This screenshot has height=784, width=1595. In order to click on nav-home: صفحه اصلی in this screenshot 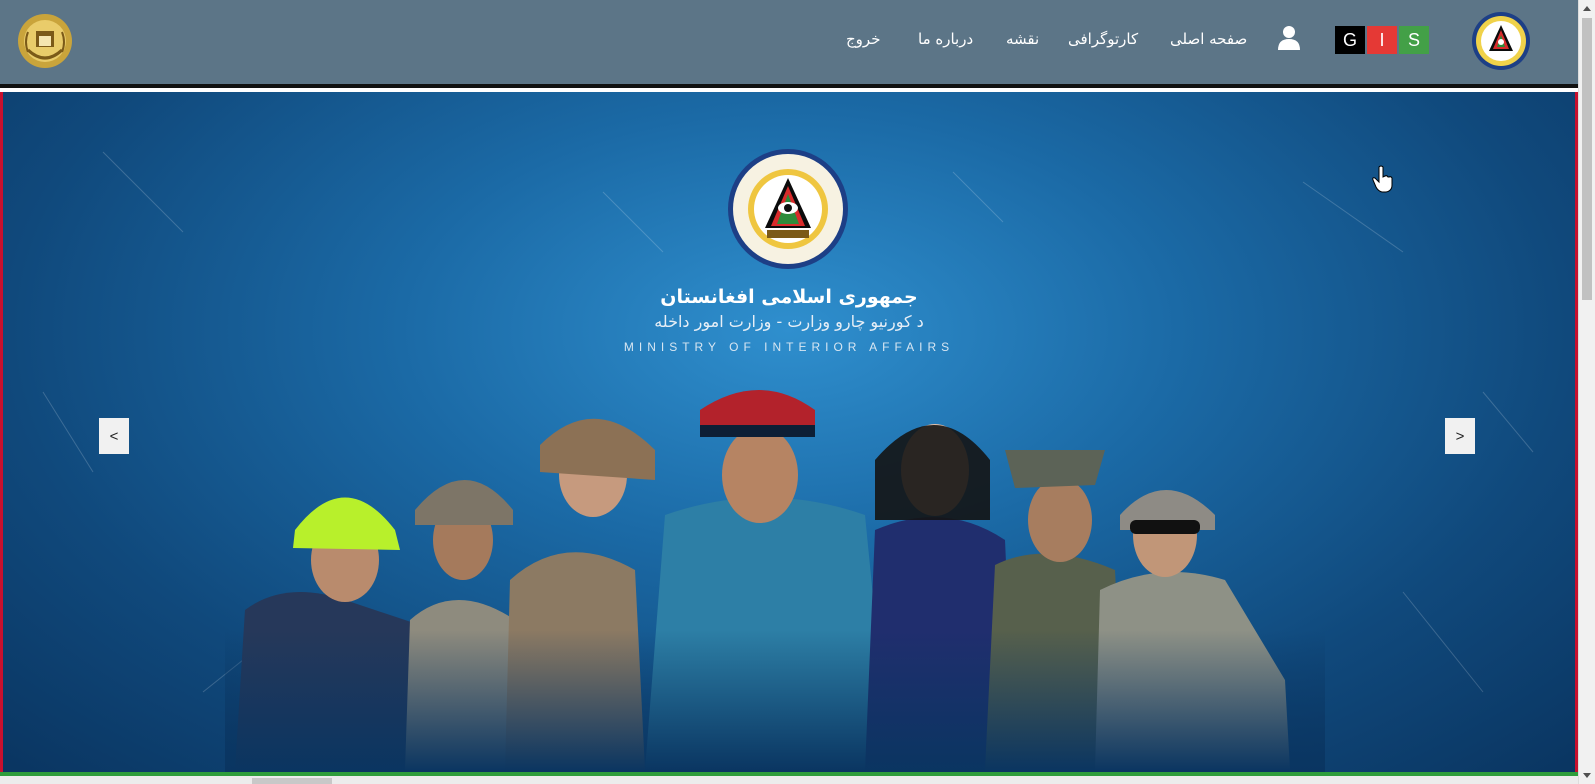, I will do `click(1208, 39)`.